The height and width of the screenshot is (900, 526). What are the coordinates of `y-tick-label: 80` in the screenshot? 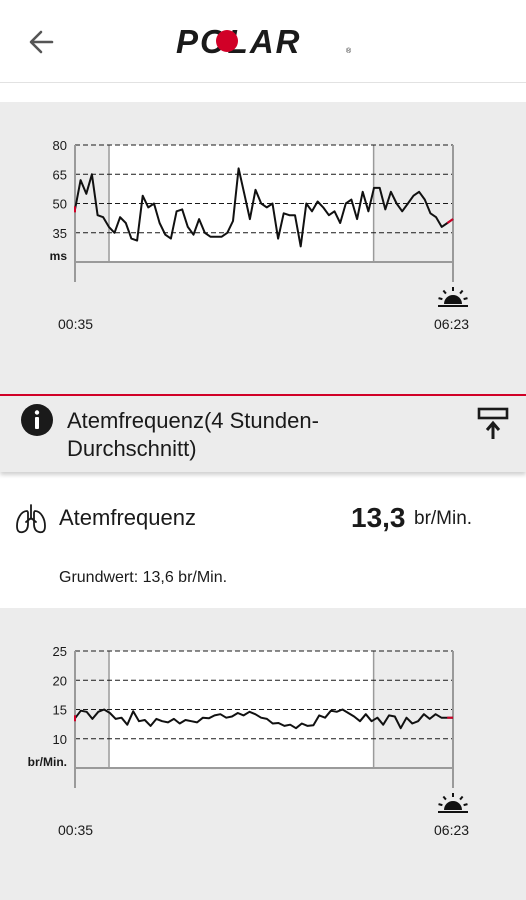 It's located at (60, 145).